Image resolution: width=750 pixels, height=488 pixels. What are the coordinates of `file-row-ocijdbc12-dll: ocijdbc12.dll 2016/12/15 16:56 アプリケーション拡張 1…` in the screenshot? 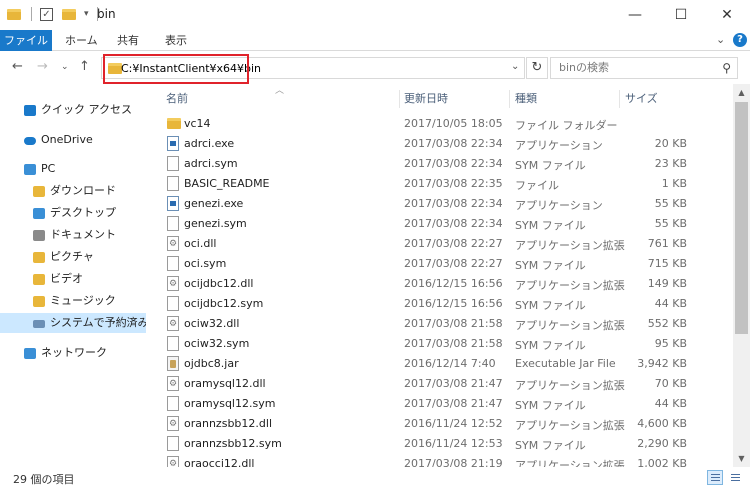 It's located at (425, 284).